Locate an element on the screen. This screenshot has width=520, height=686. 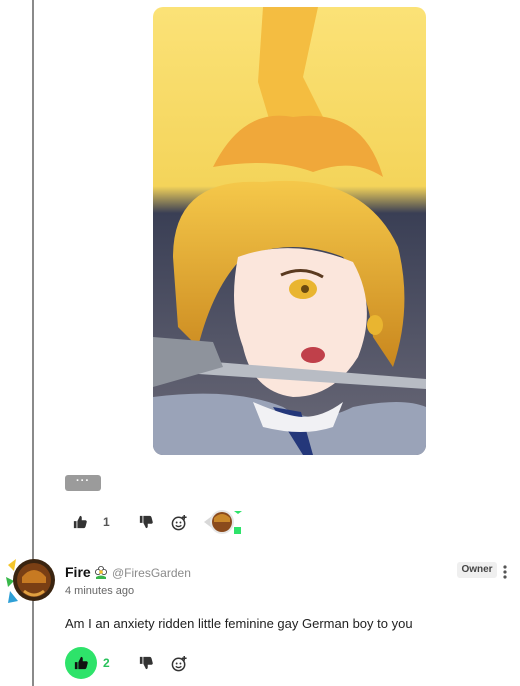
flower-icon is located at coordinates (101, 572).